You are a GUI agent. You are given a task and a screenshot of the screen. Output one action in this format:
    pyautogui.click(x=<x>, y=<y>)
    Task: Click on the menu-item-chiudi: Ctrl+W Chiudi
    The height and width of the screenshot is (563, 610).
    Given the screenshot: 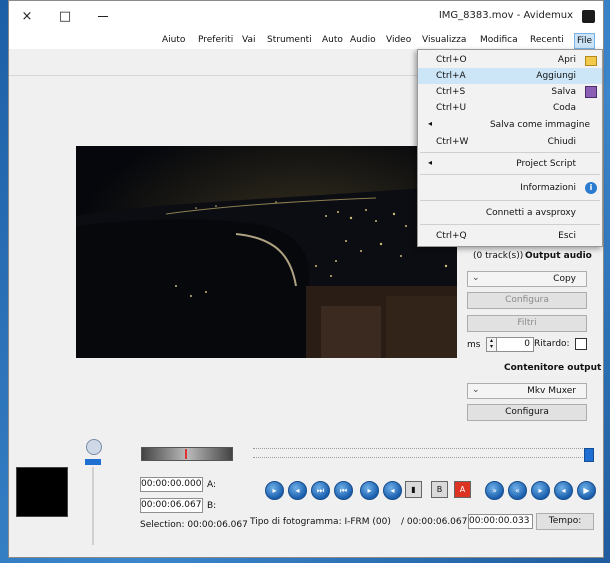 What is the action you would take?
    pyautogui.click(x=510, y=142)
    